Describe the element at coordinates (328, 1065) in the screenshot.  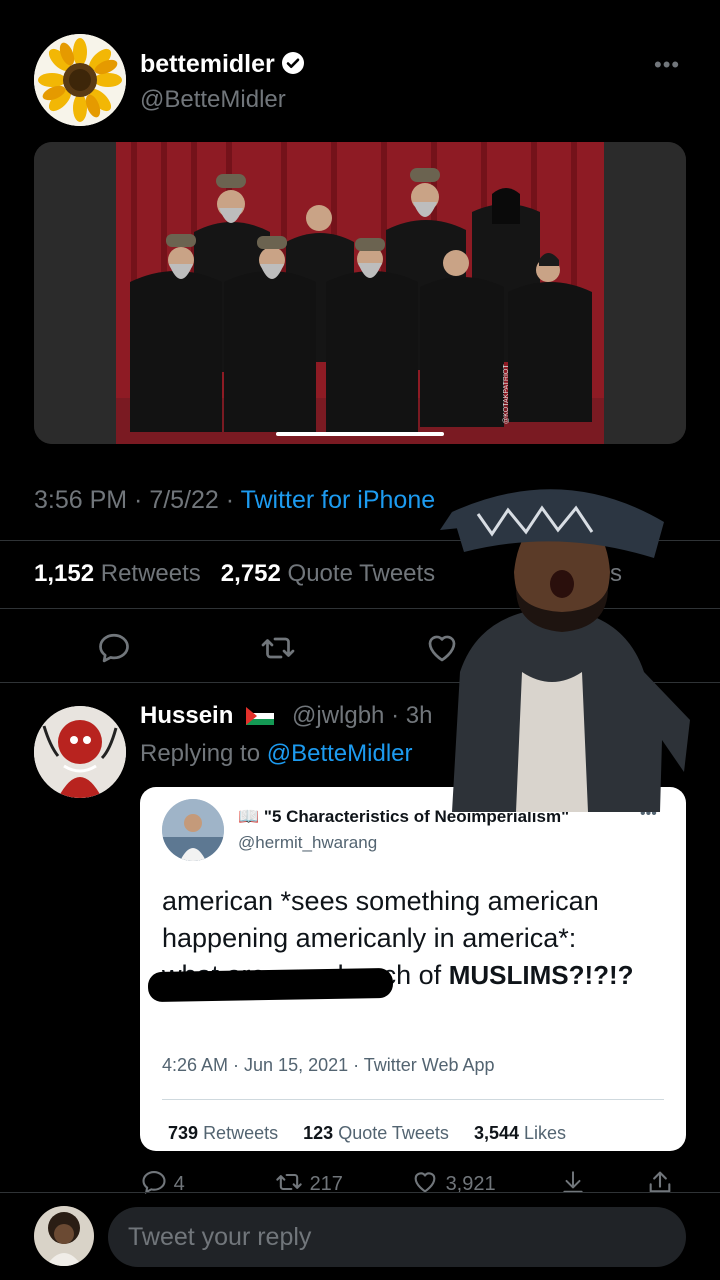
I see `embedded-timestamp: 4:26 AM · Jun 15, 2021 · Twitter Web App` at that location.